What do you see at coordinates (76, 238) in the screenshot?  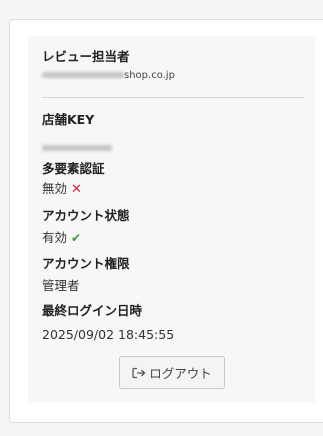 I see `check-icon: ✔` at bounding box center [76, 238].